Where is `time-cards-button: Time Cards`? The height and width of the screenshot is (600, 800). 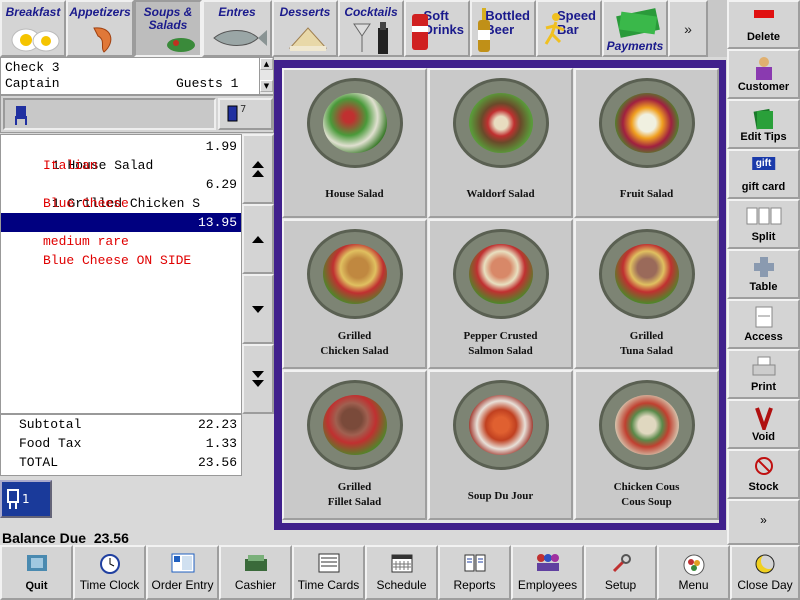 time-cards-button: Time Cards is located at coordinates (328, 572).